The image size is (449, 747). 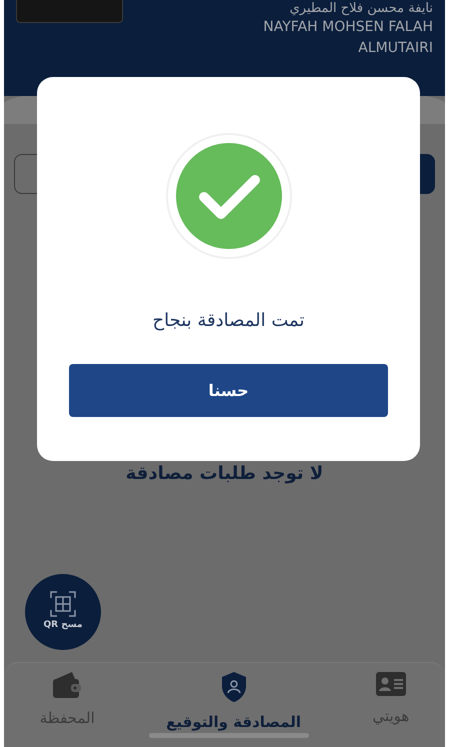 What do you see at coordinates (225, 474) in the screenshot?
I see `empty-message: لا توجد طلبات مصادقة` at bounding box center [225, 474].